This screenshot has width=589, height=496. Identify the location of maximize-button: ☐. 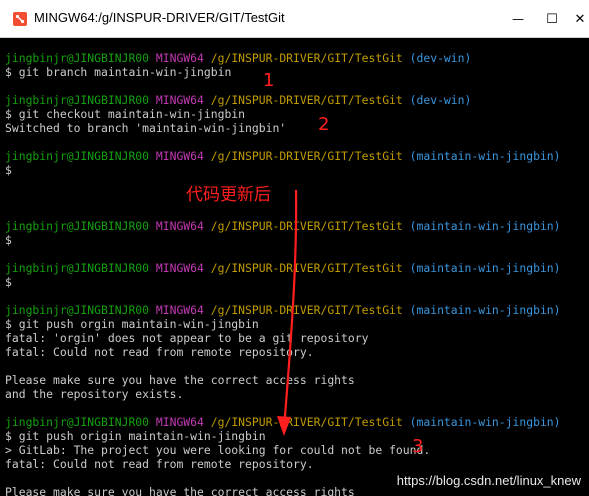
(552, 19).